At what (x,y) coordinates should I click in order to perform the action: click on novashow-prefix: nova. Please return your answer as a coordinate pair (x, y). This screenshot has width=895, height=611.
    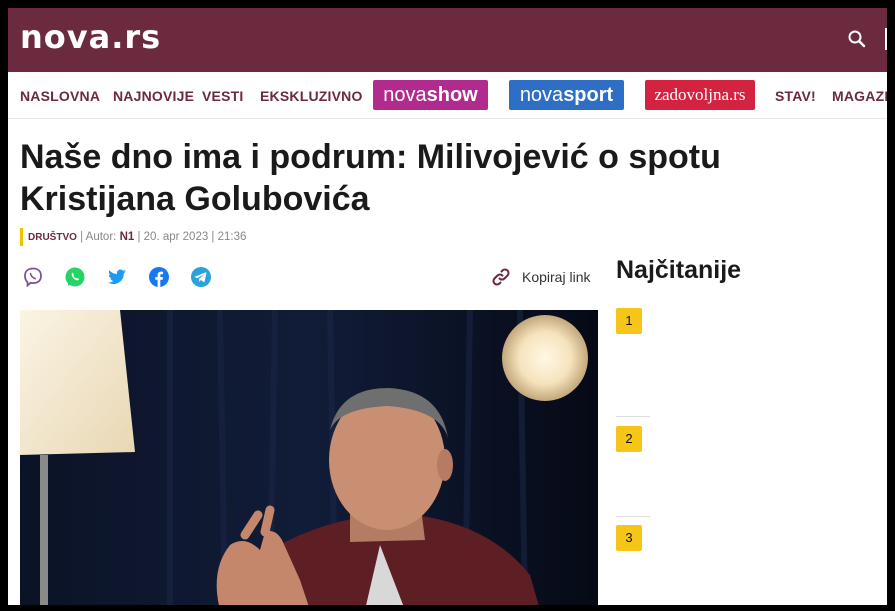
    Looking at the image, I should click on (405, 95).